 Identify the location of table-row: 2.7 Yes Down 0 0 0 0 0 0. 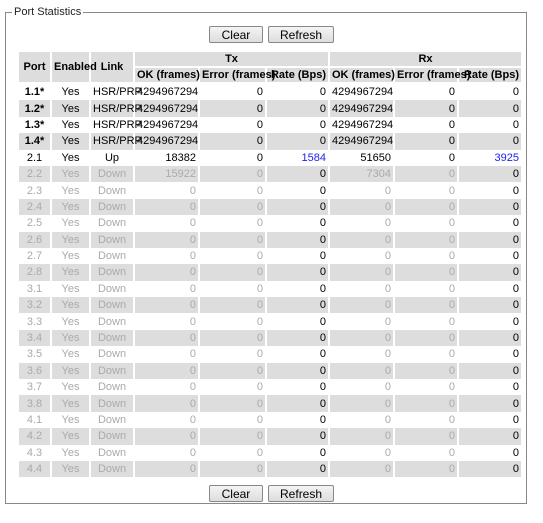
(270, 256).